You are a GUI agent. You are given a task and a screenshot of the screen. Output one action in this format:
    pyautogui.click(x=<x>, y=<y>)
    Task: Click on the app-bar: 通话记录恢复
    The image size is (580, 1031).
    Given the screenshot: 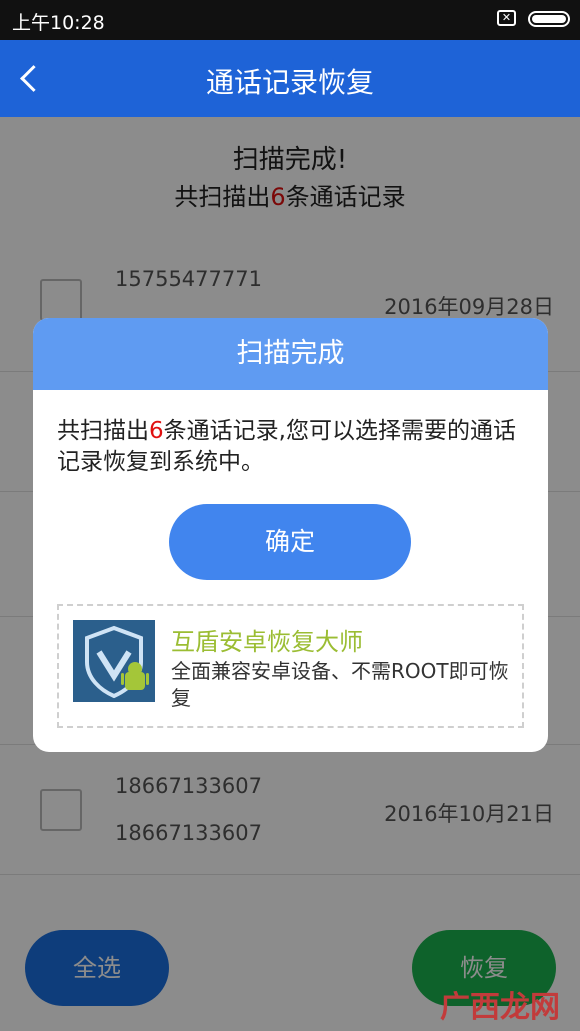 What is the action you would take?
    pyautogui.click(x=290, y=78)
    